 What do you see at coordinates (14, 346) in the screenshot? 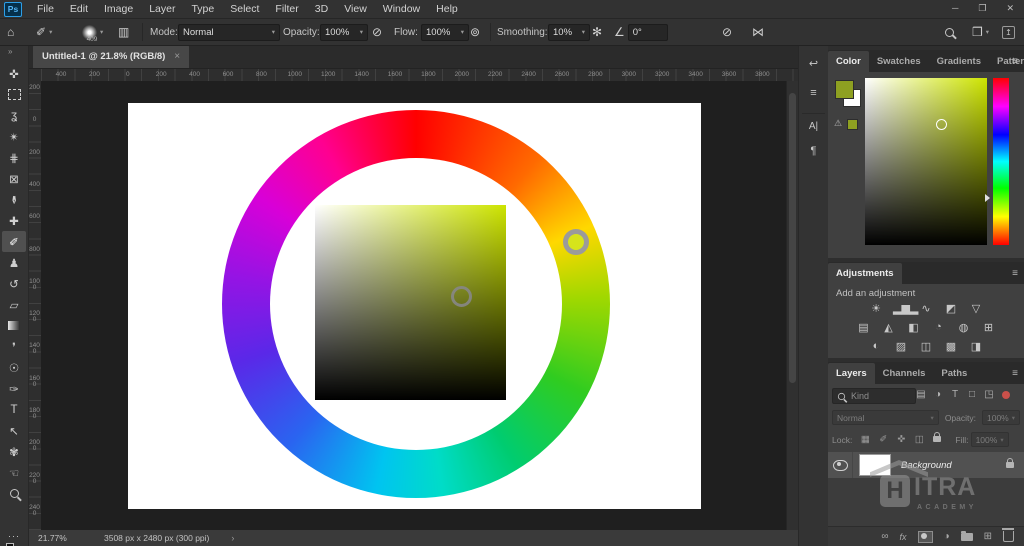
I see `blur-tool: ❜` at bounding box center [14, 346].